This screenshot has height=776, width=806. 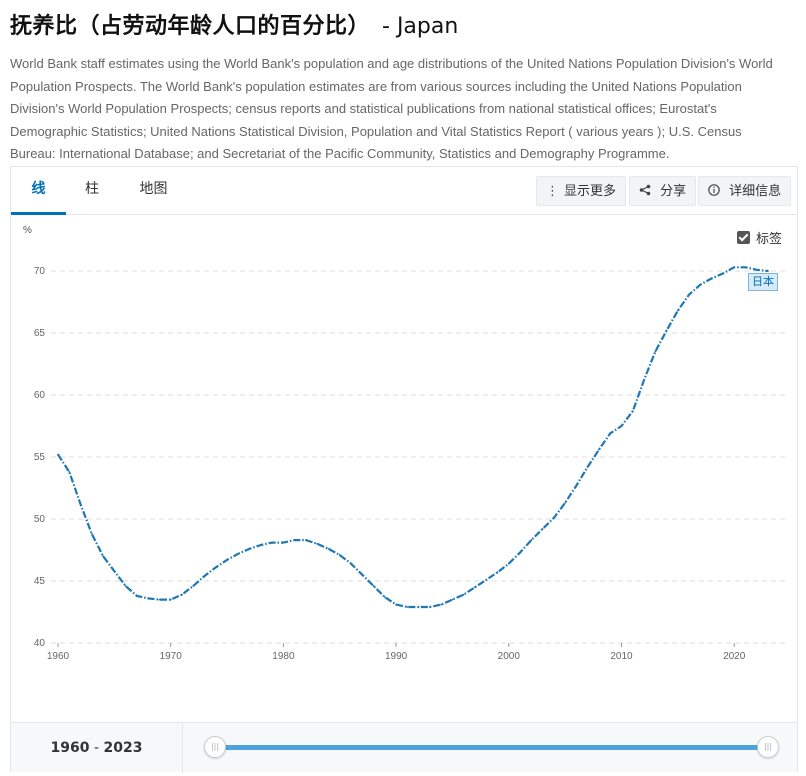 I want to click on details-button: 详细信息, so click(x=745, y=191).